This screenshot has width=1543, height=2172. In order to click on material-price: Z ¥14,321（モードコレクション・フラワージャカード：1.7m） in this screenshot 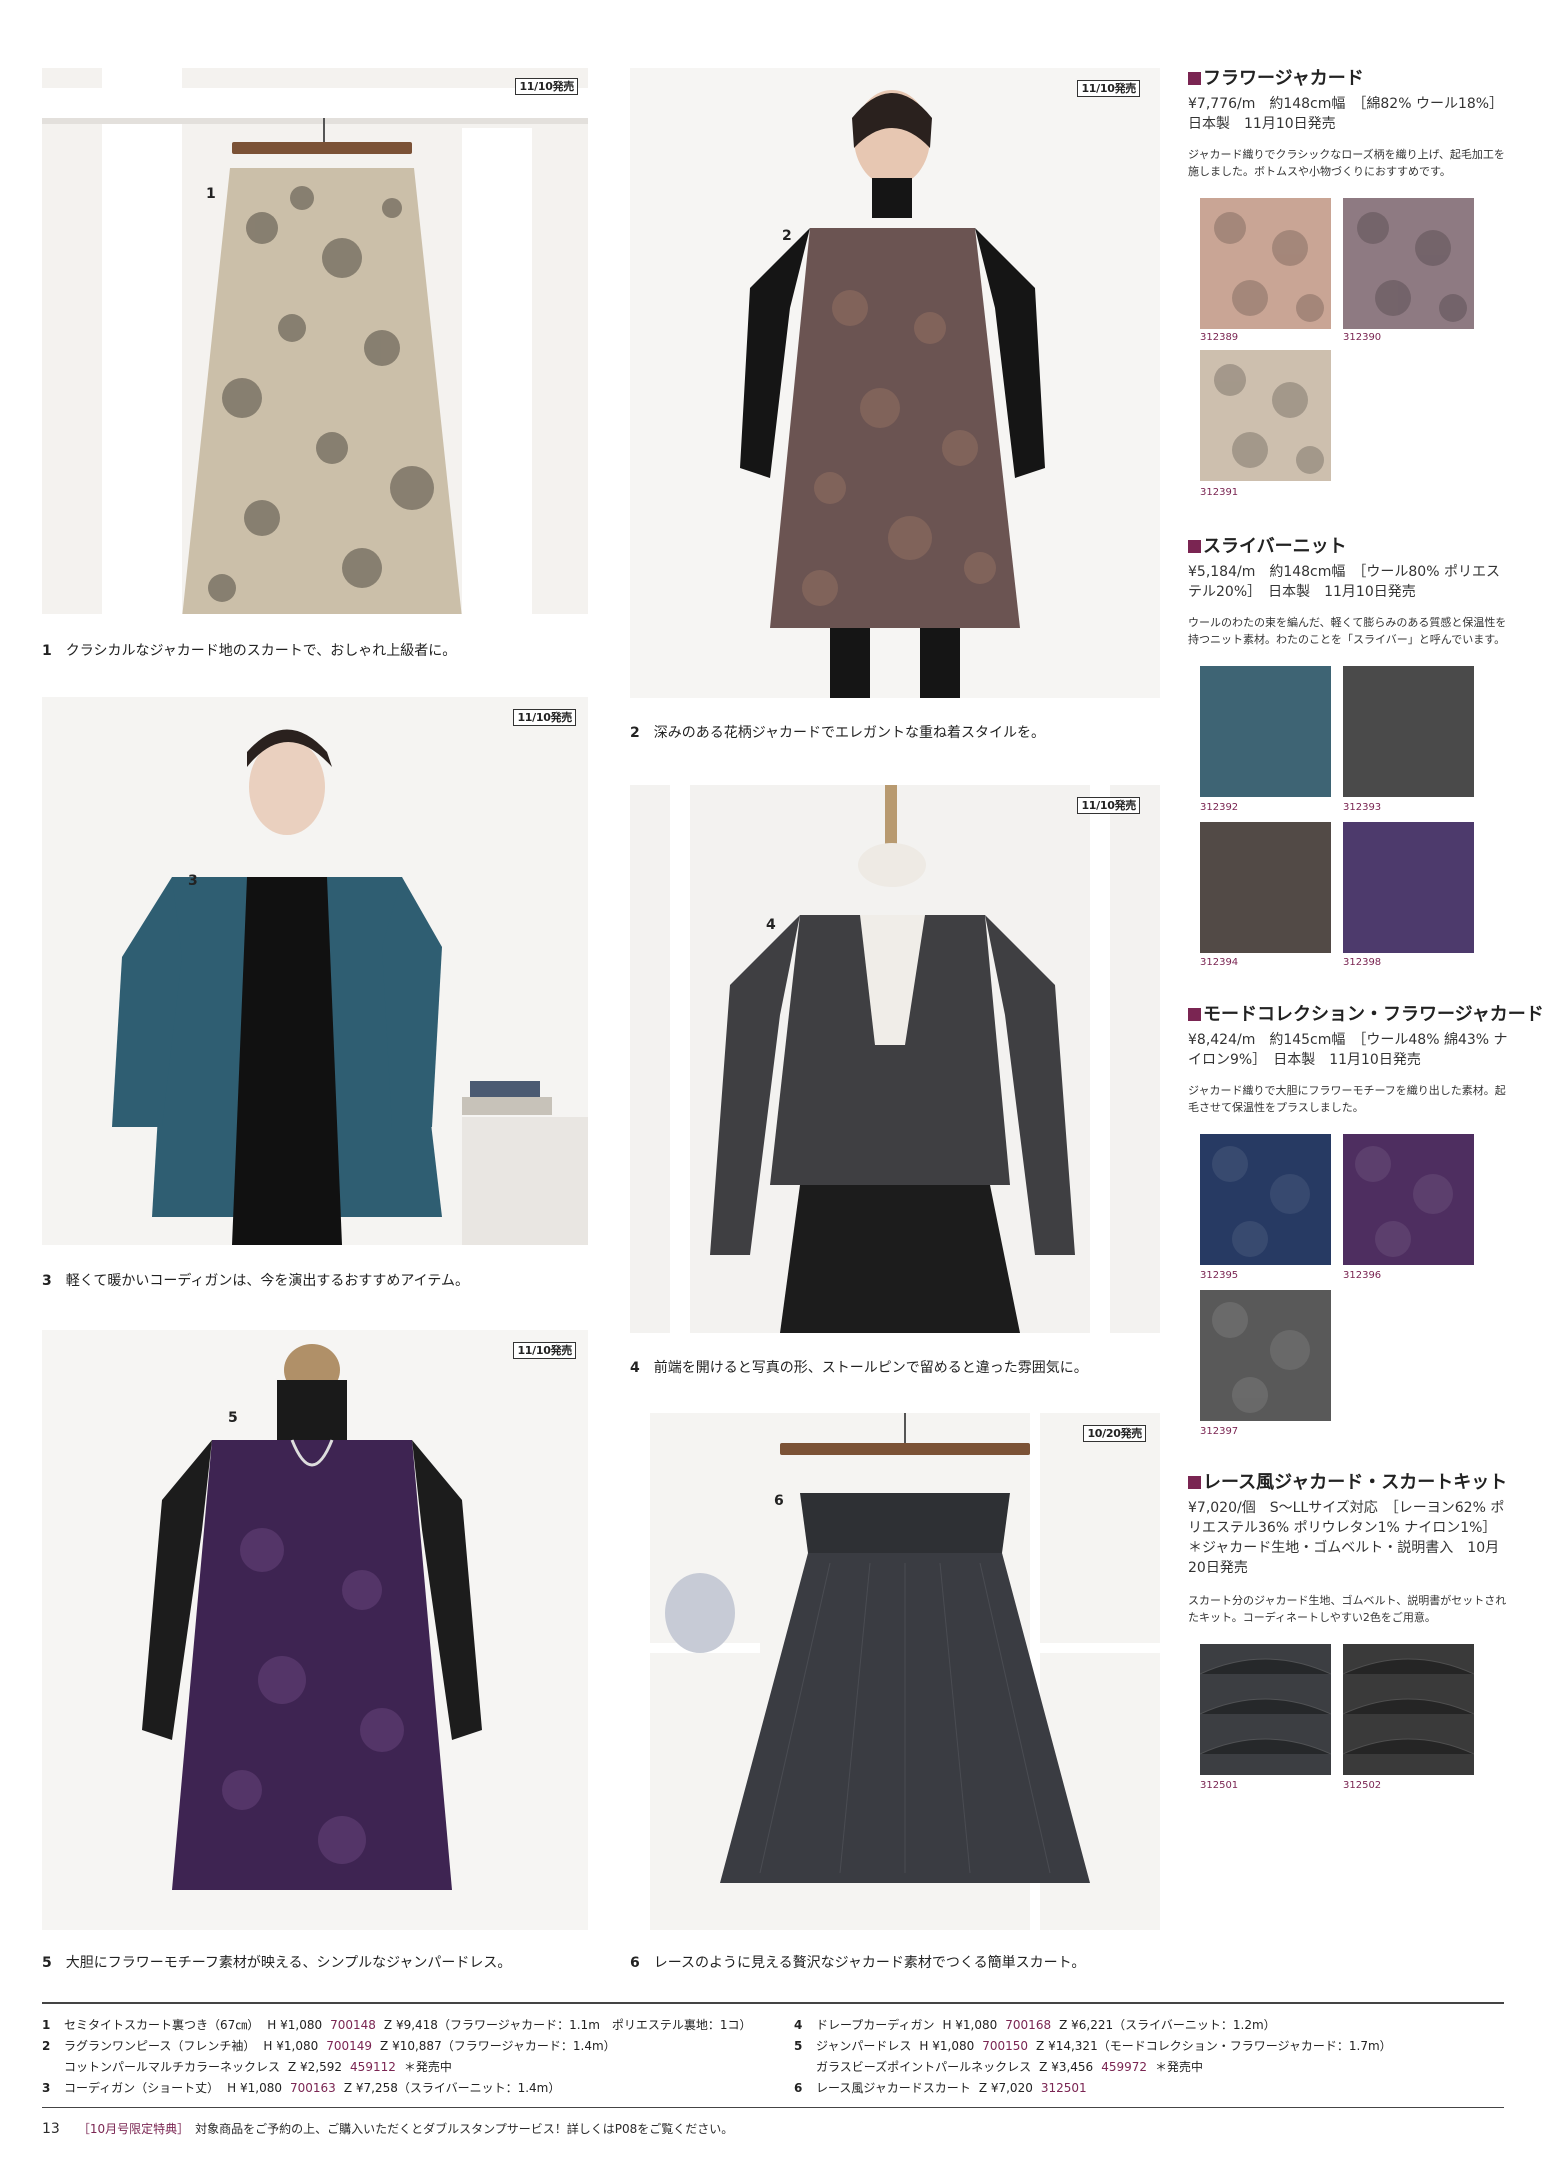, I will do `click(1214, 2046)`.